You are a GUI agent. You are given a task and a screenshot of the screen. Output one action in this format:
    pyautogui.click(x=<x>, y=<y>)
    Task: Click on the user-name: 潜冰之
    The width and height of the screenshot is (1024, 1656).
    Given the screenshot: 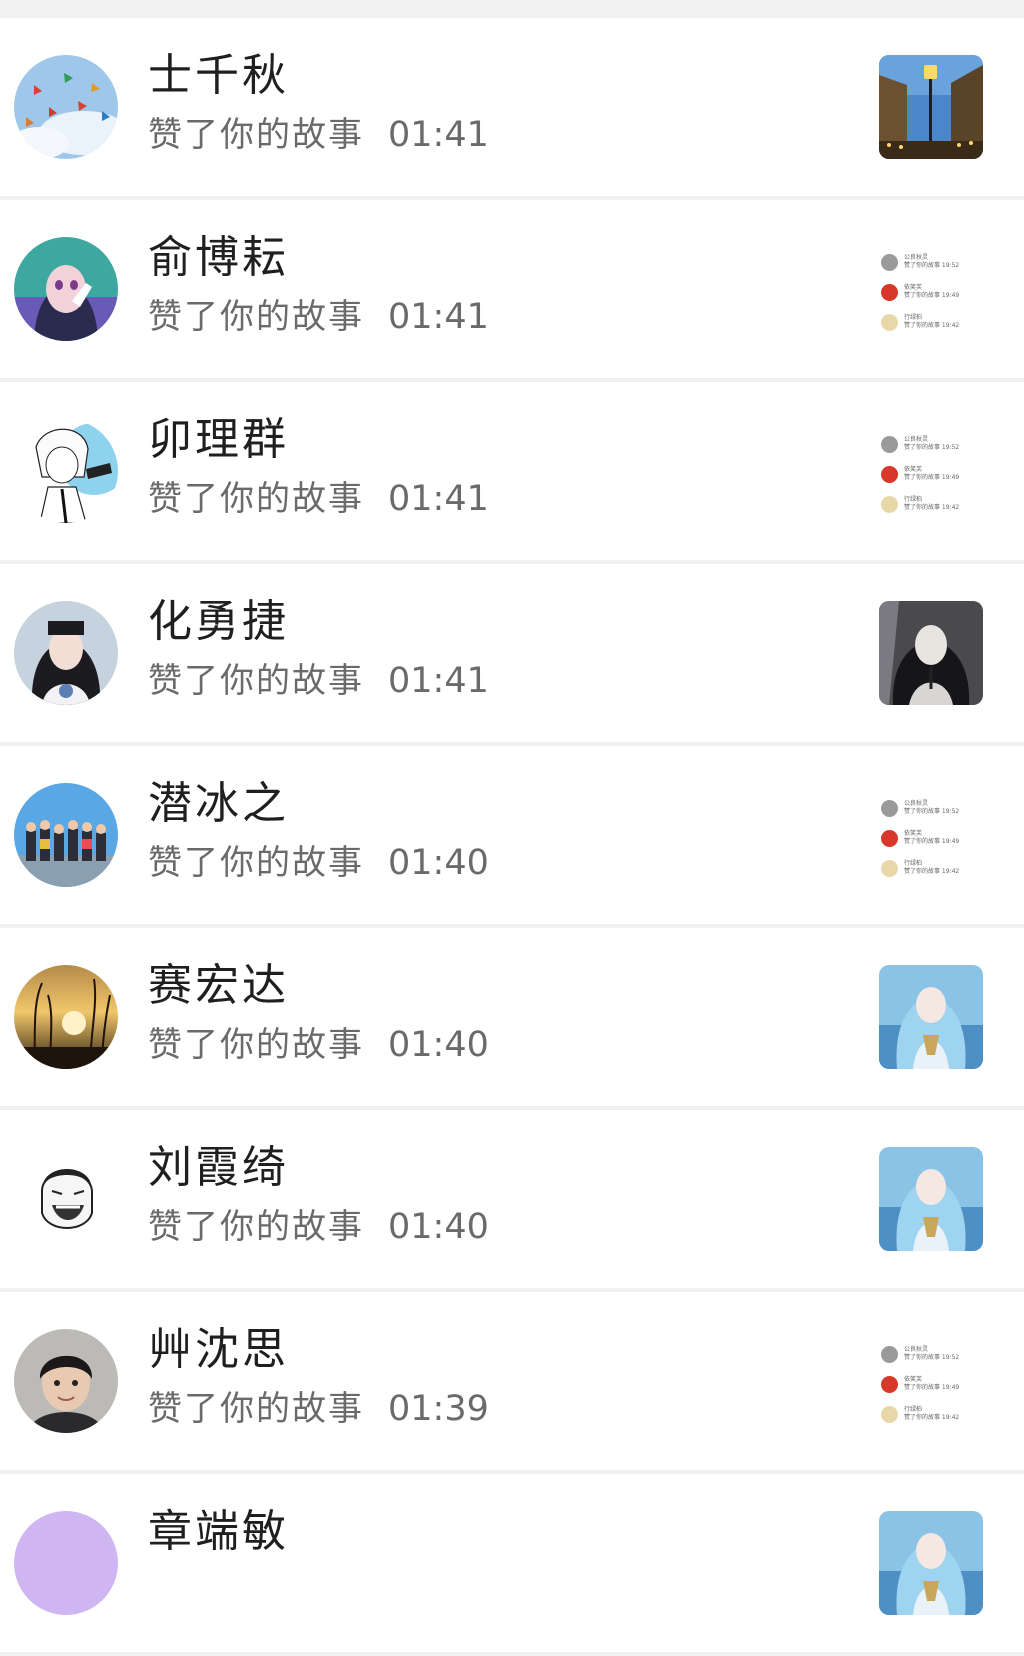 What is the action you would take?
    pyautogui.click(x=218, y=804)
    